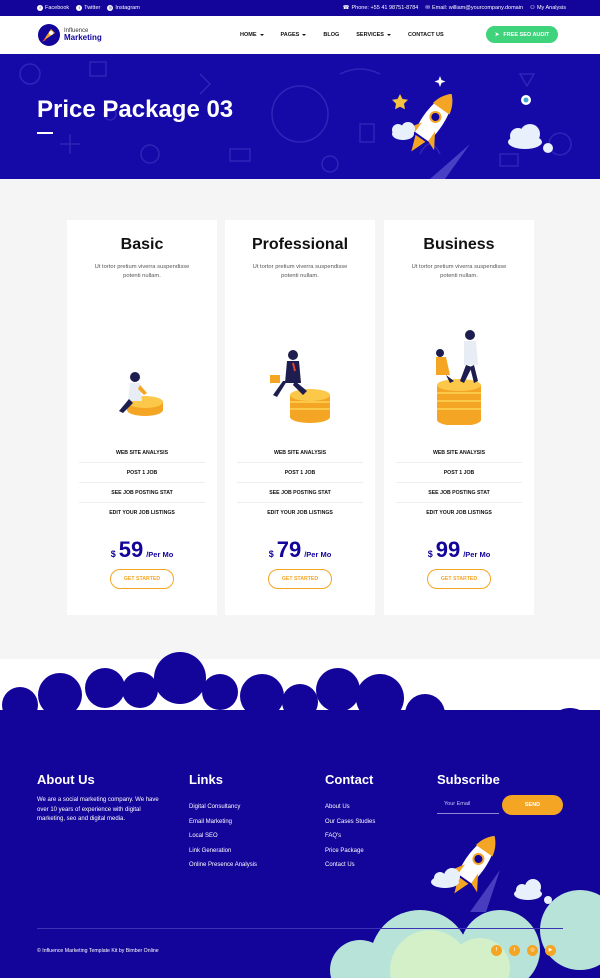 The image size is (600, 978). I want to click on brand-name: Influence Marketing, so click(83, 35).